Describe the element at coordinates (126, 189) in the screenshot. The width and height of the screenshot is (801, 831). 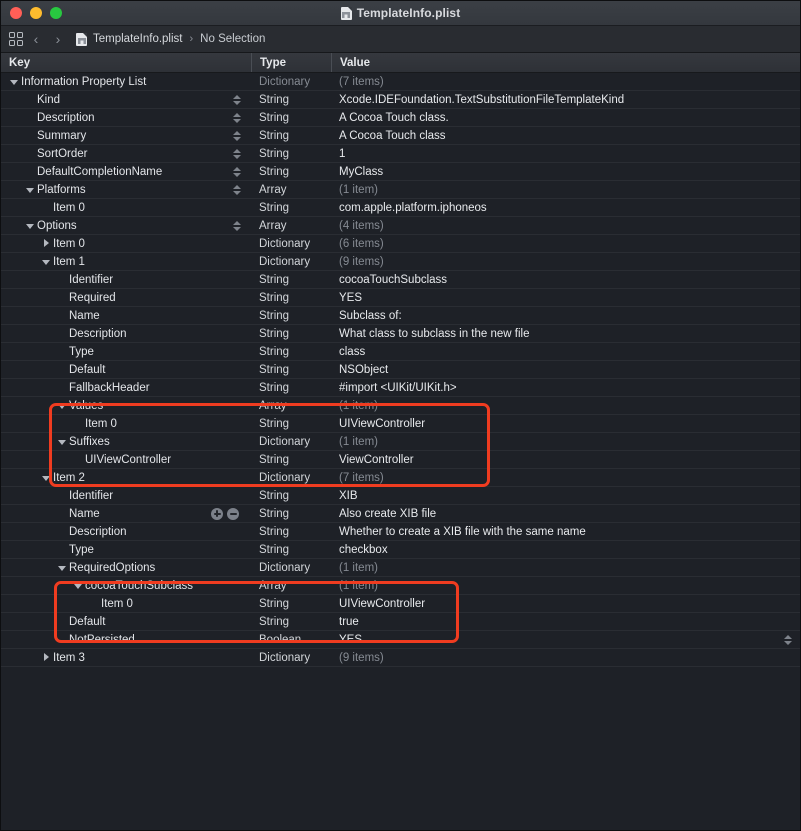
I see `row-key-cell: Platforms` at that location.